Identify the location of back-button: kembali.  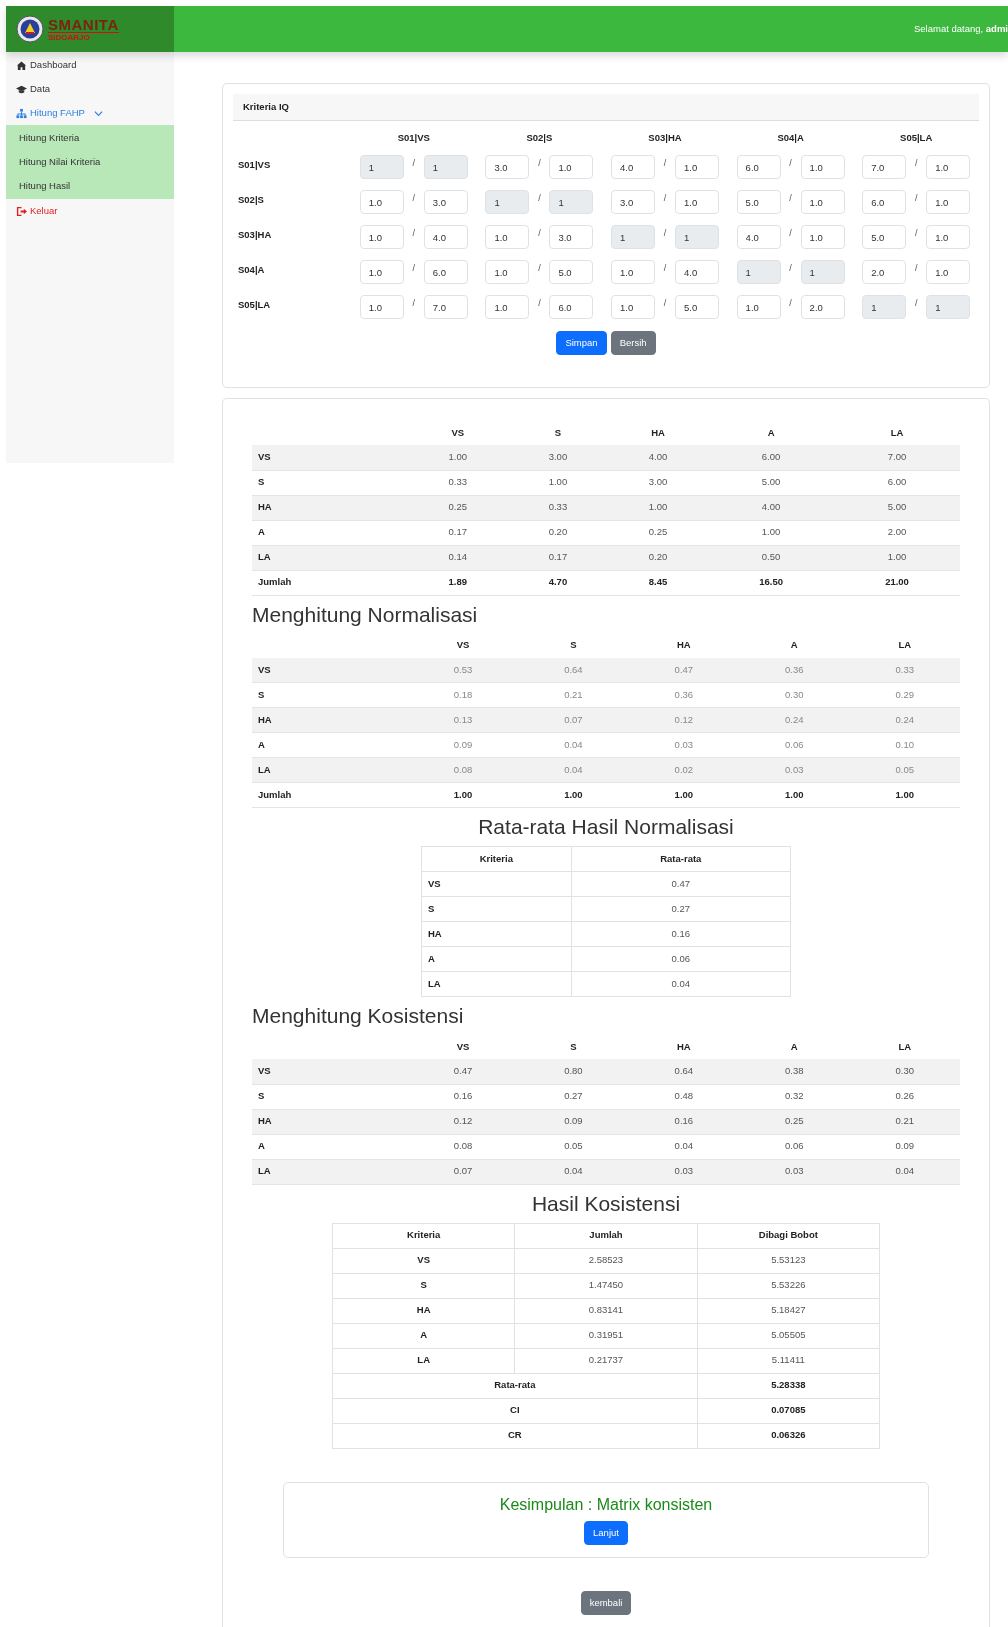
(606, 1602).